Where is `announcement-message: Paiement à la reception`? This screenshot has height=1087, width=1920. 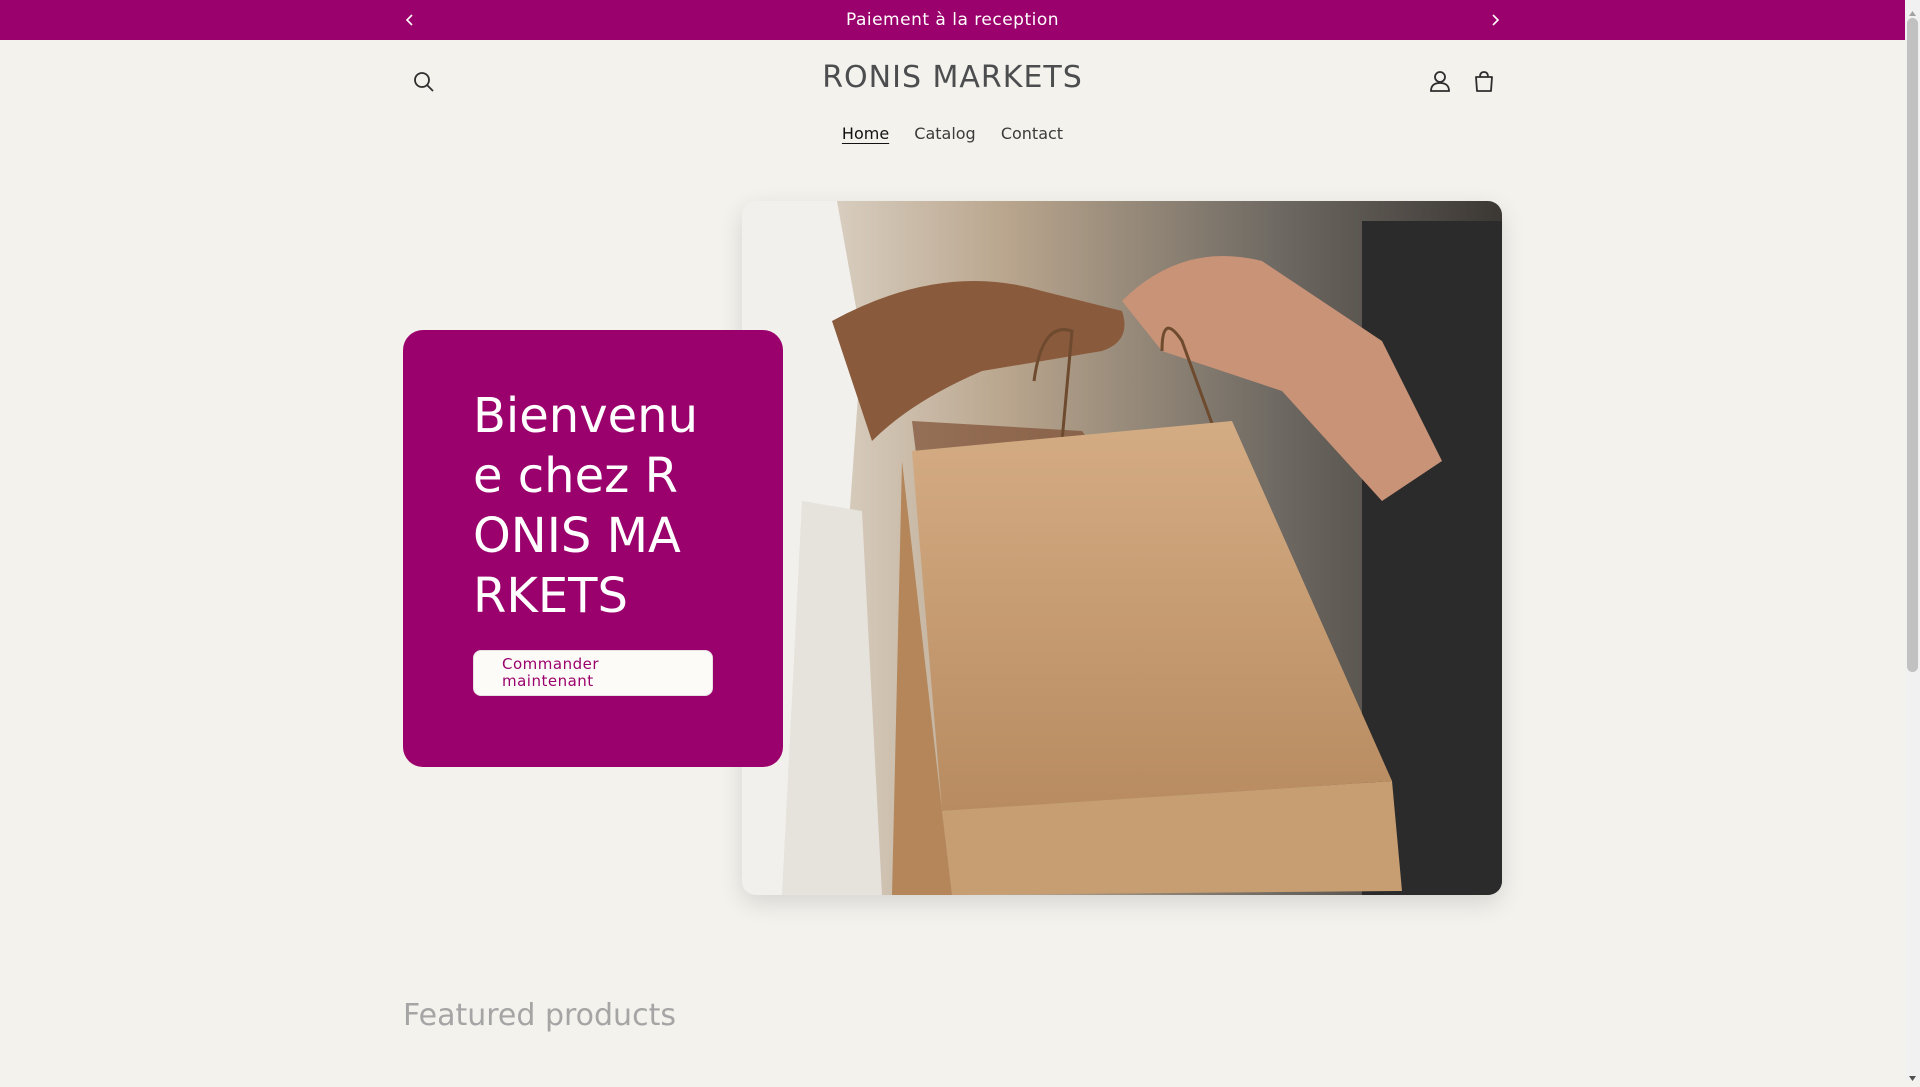
announcement-message: Paiement à la reception is located at coordinates (952, 20).